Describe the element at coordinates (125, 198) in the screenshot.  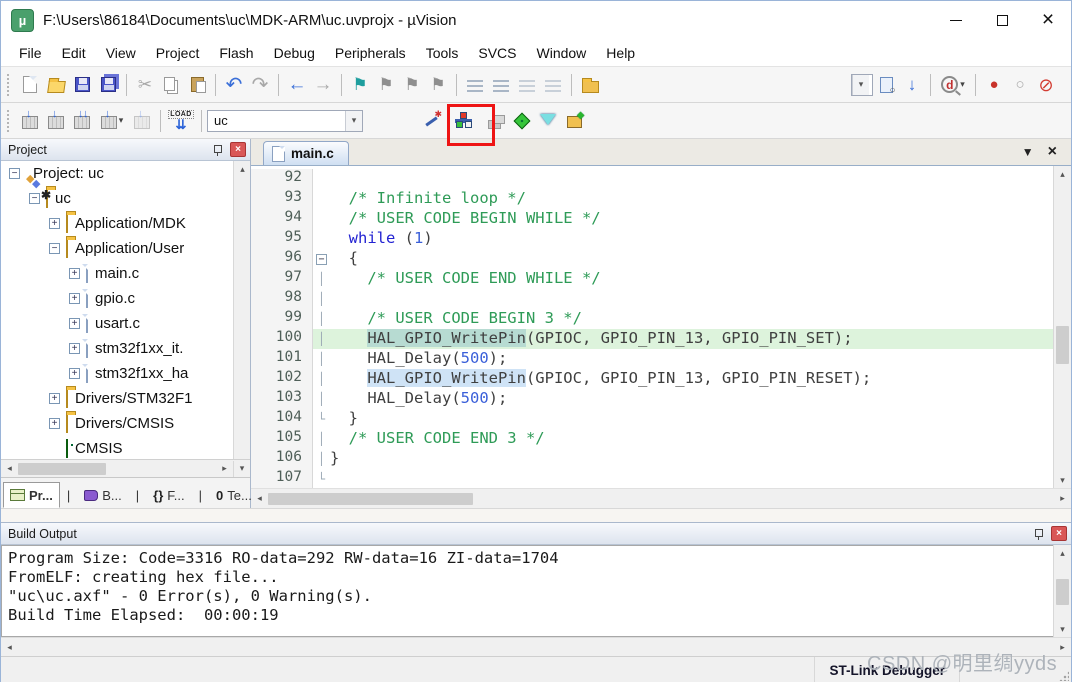
I see `tree-item-uc: − ✱ uc` at that location.